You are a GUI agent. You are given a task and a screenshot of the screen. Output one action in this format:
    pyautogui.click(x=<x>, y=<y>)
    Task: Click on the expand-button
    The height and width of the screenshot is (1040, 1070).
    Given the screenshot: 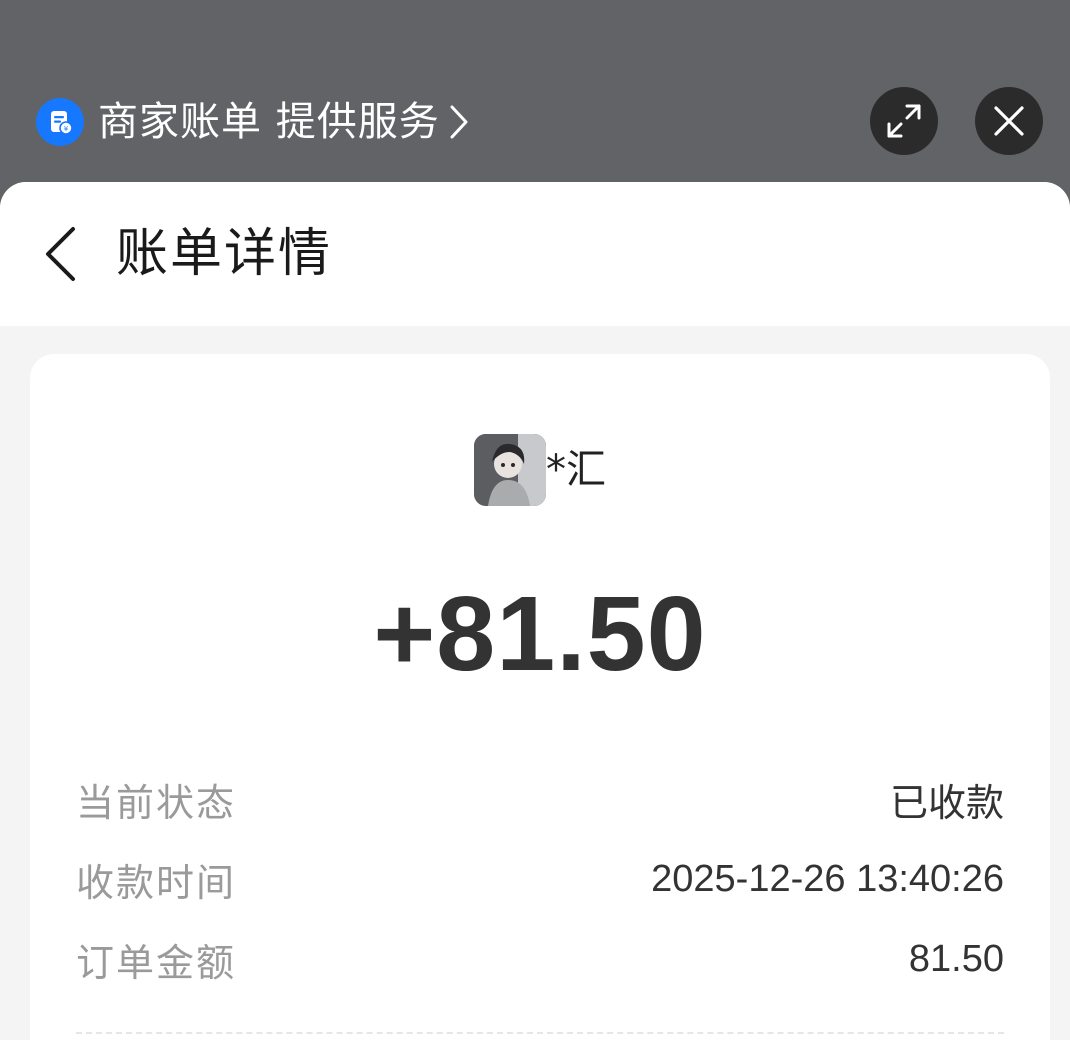 What is the action you would take?
    pyautogui.click(x=904, y=121)
    